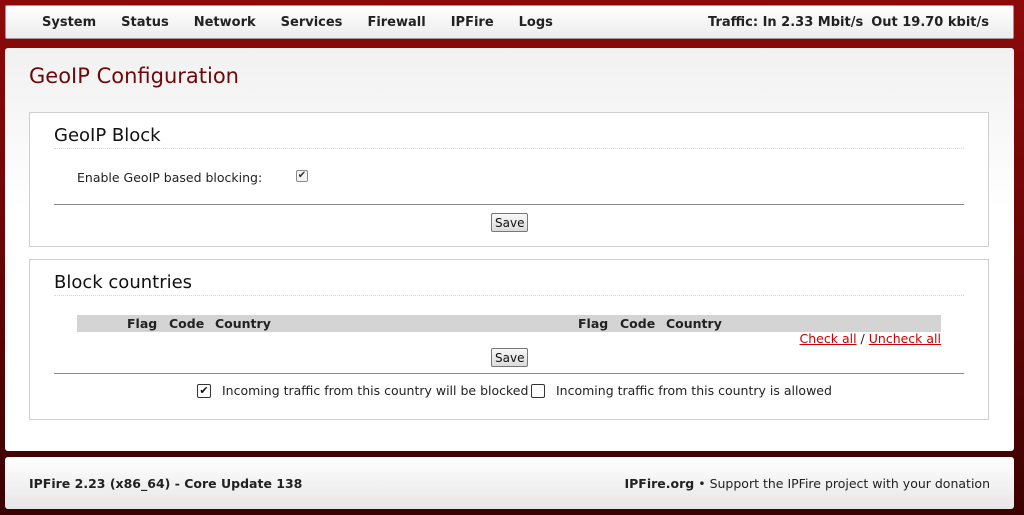 The height and width of the screenshot is (515, 1024). Describe the element at coordinates (510, 222) in the screenshot. I see `save-geoip-button: Save` at that location.